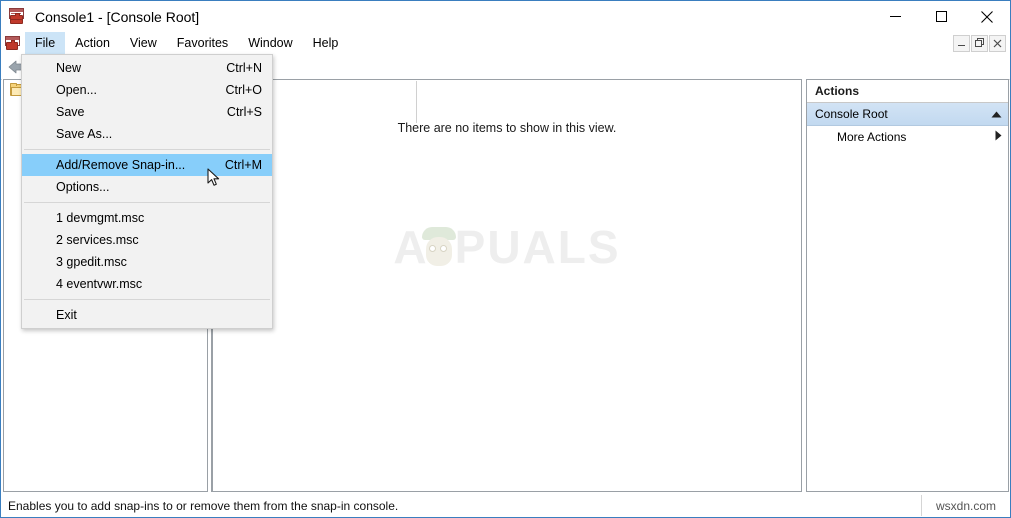 Image resolution: width=1011 pixels, height=518 pixels. What do you see at coordinates (143, 43) in the screenshot?
I see `menu-view: View` at bounding box center [143, 43].